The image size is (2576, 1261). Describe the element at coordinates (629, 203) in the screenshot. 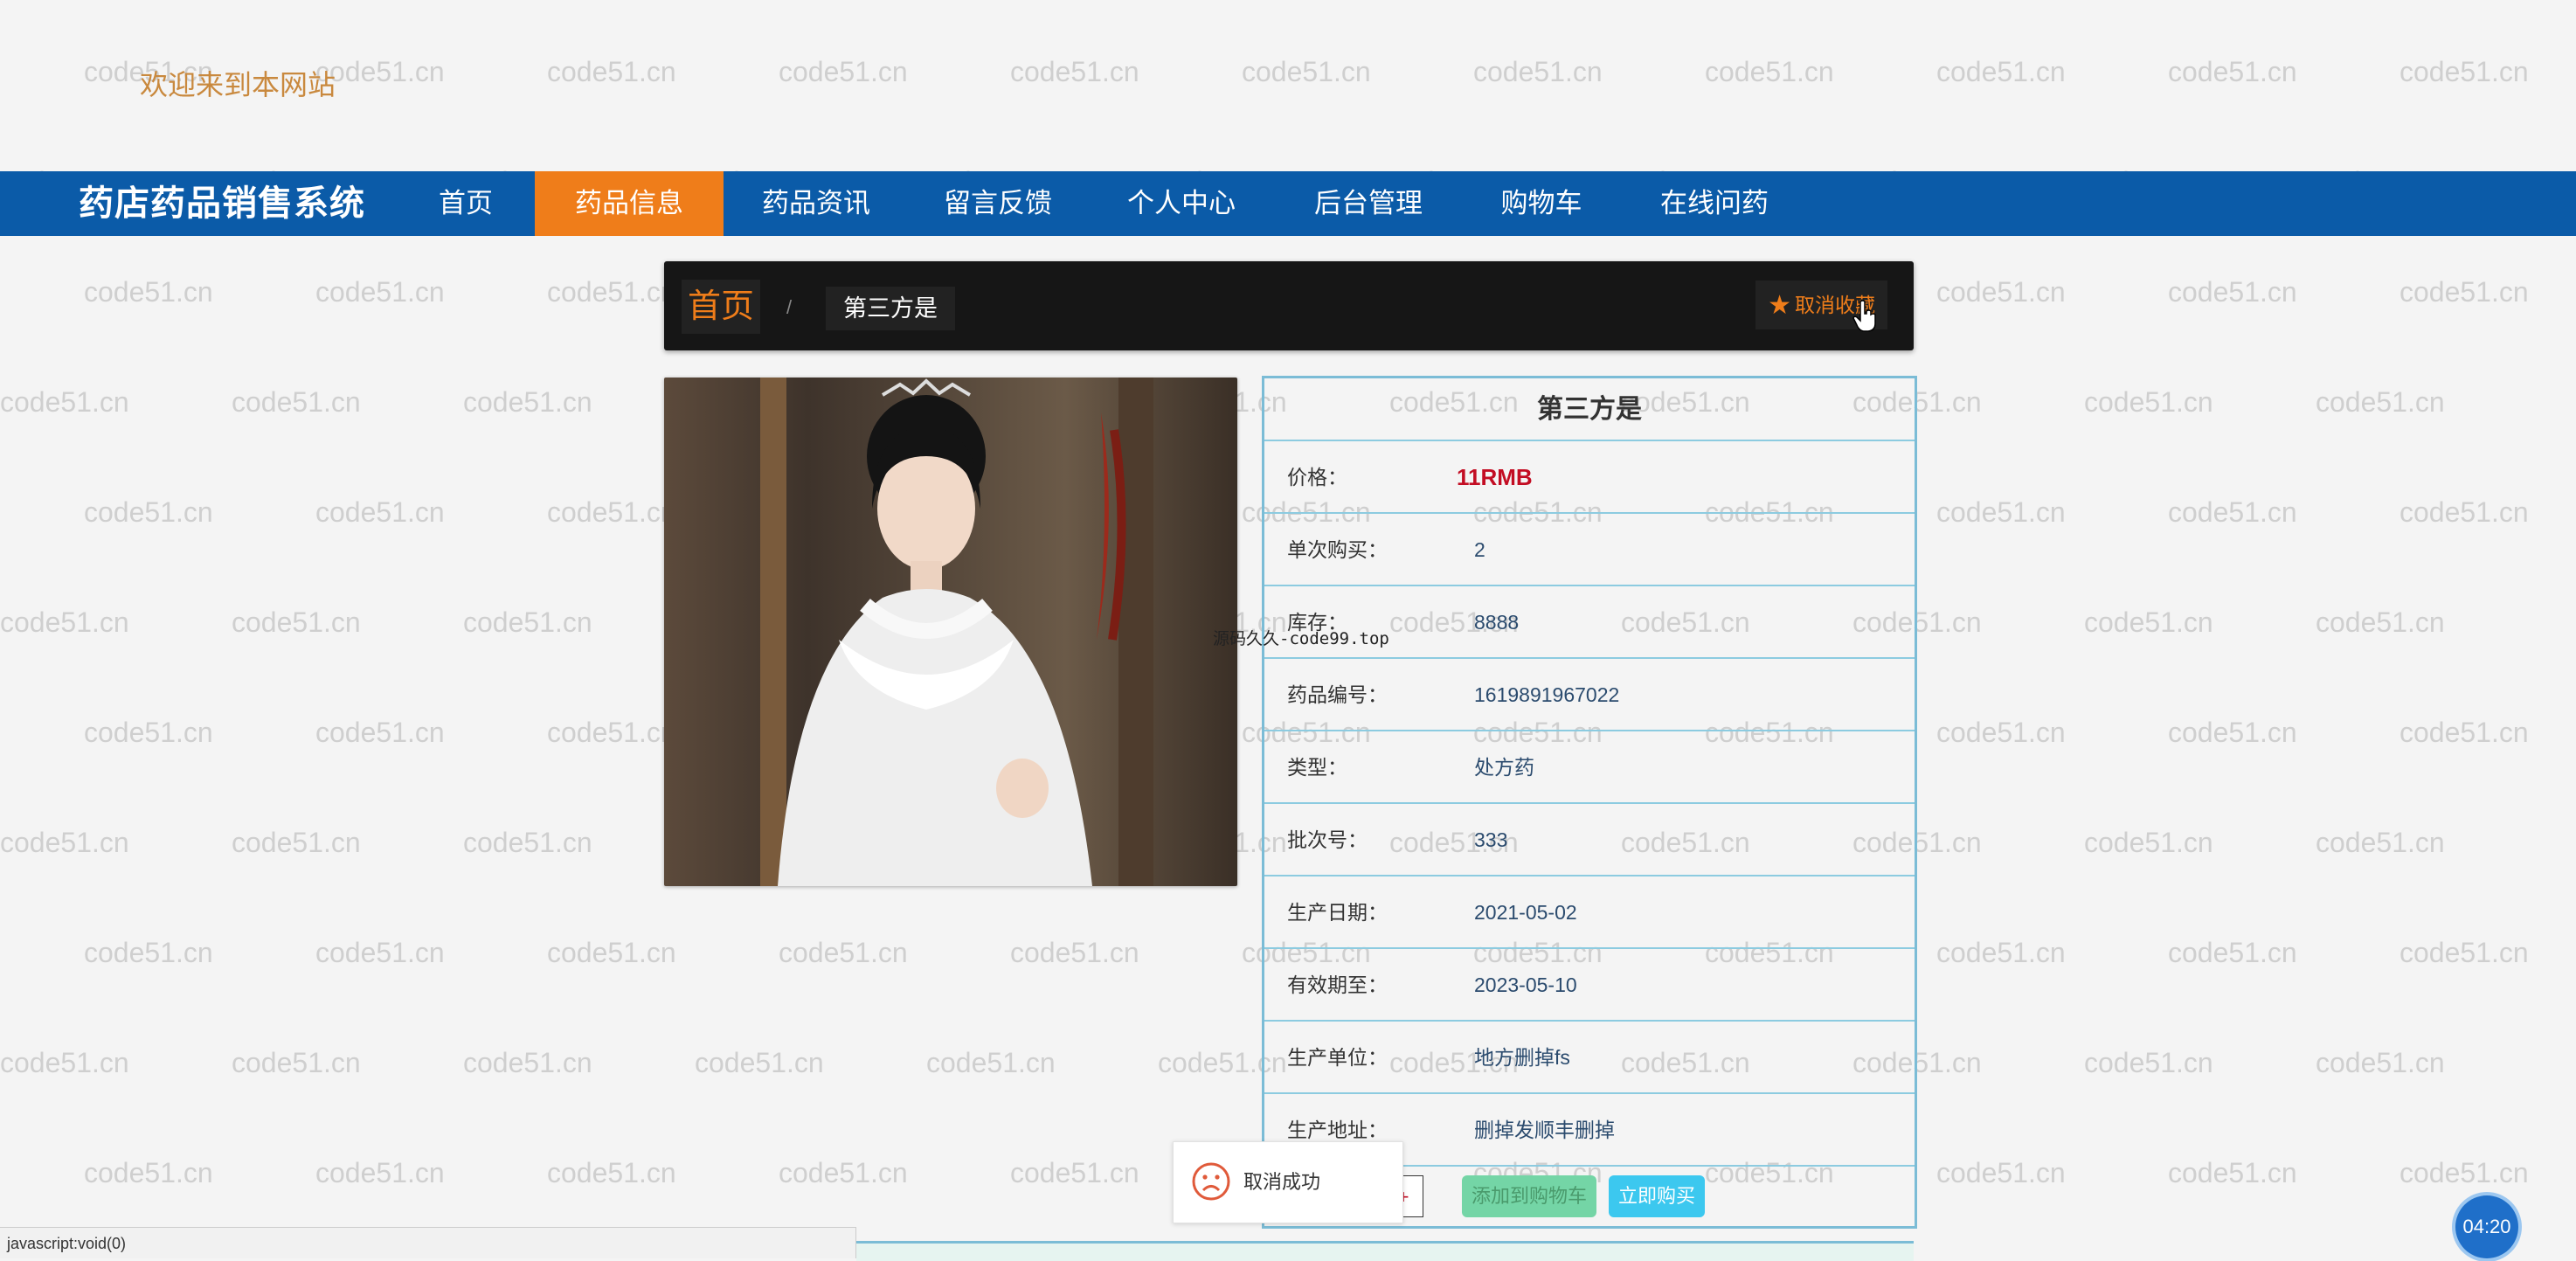

I see `nav-item-drug-info: 药品信息` at that location.